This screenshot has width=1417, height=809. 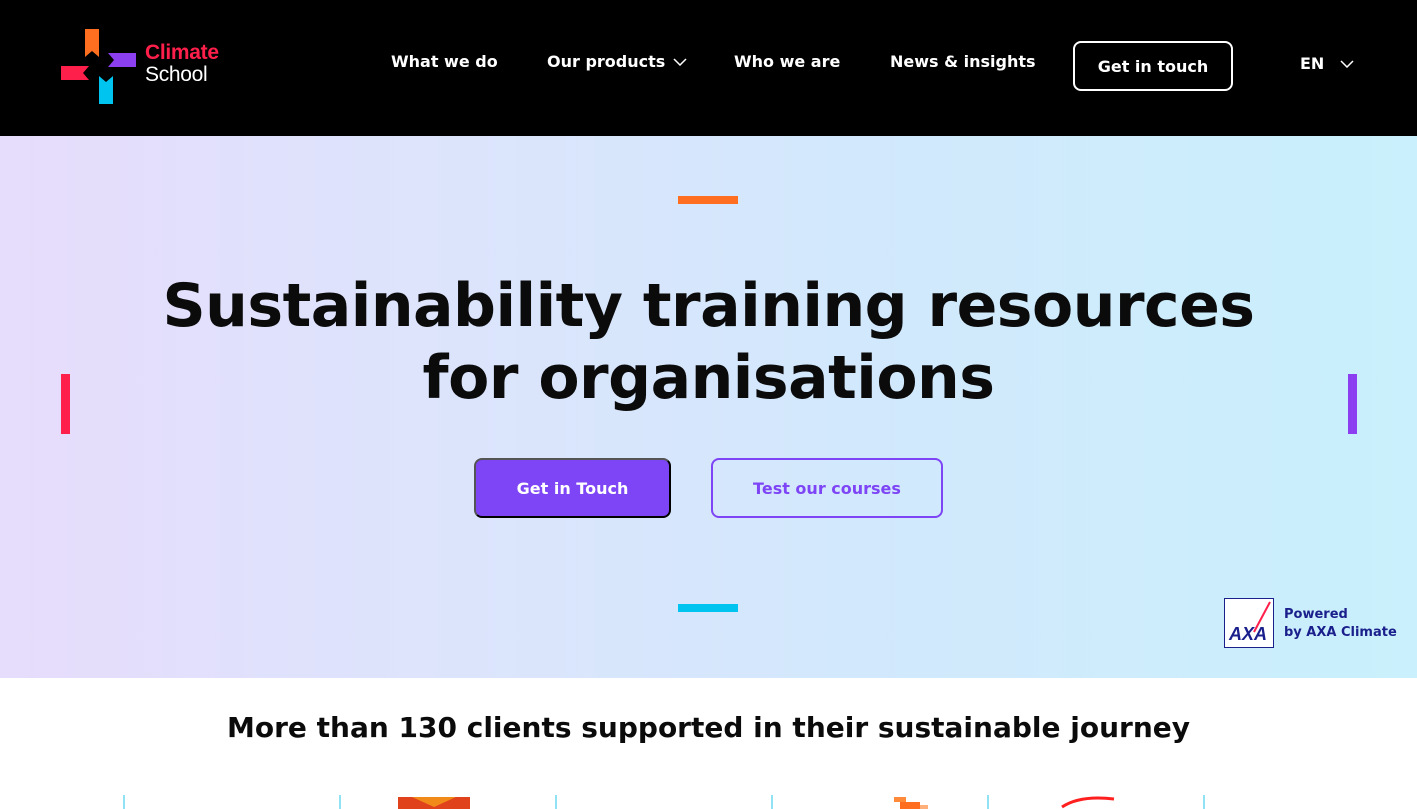 I want to click on powered-line2: by AXA Climate, so click(x=1340, y=632).